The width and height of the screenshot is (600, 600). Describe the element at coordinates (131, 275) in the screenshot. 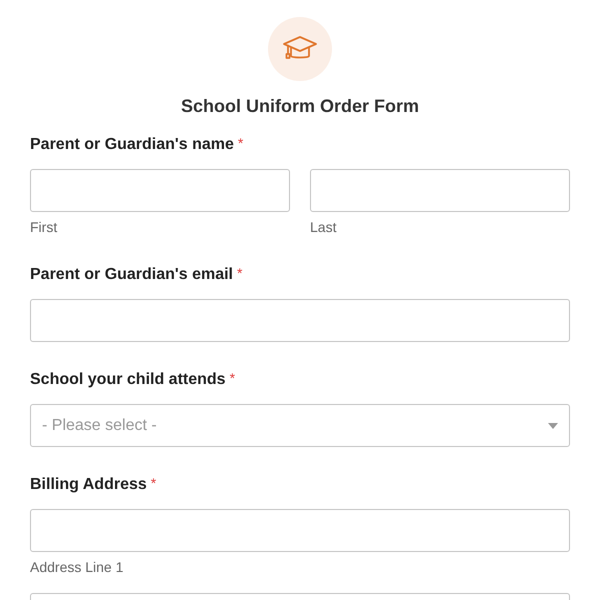

I see `field-label: Parent or Guardian's email` at that location.